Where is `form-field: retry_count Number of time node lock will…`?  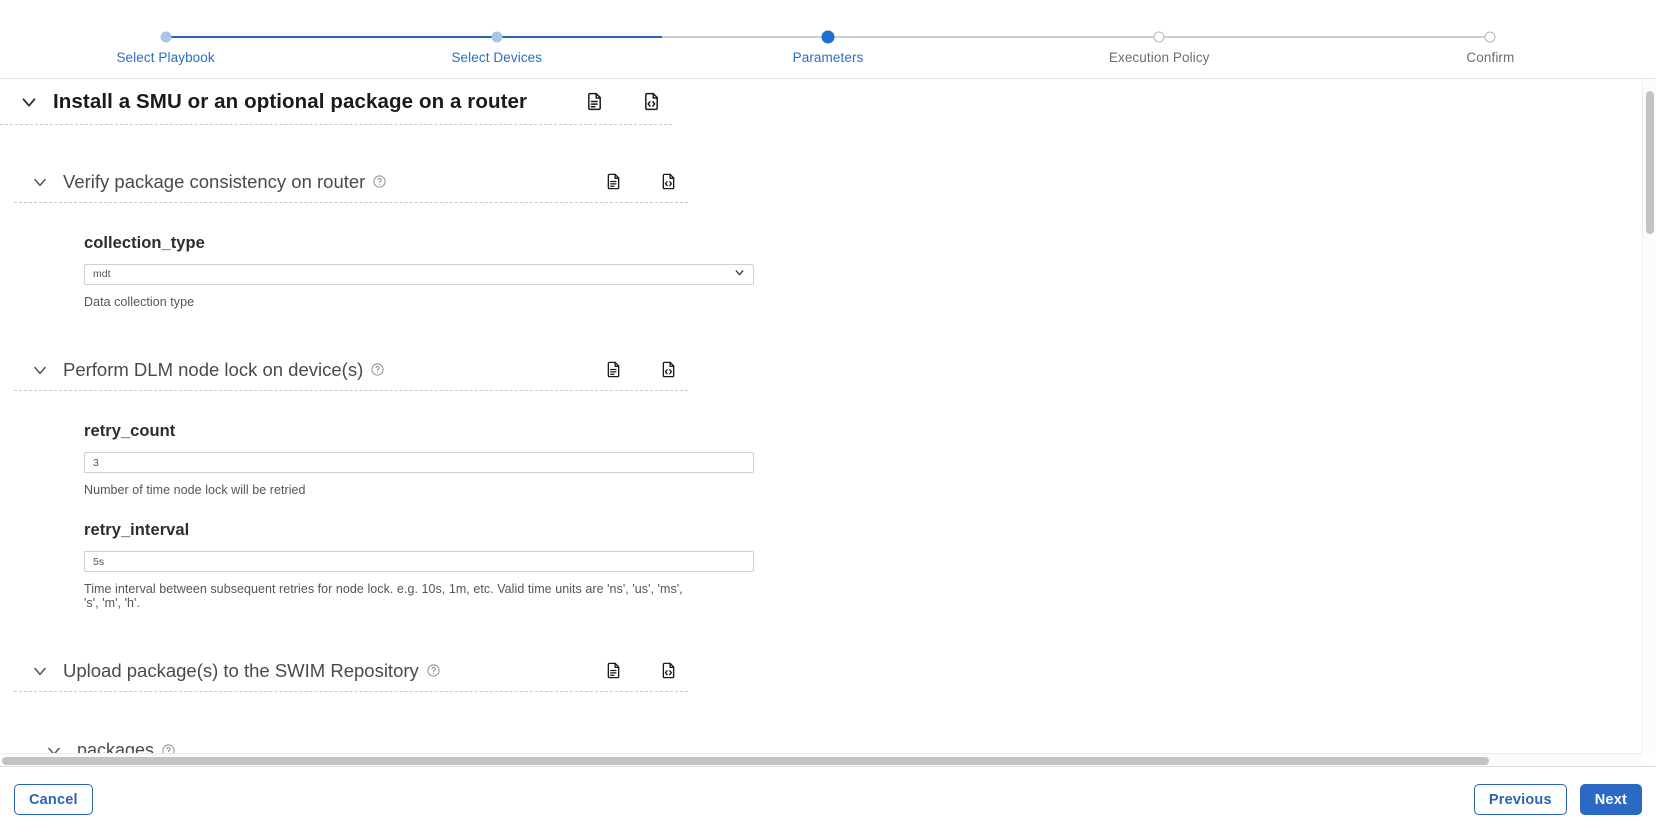
form-field: retry_count Number of time node lock will… is located at coordinates (419, 459).